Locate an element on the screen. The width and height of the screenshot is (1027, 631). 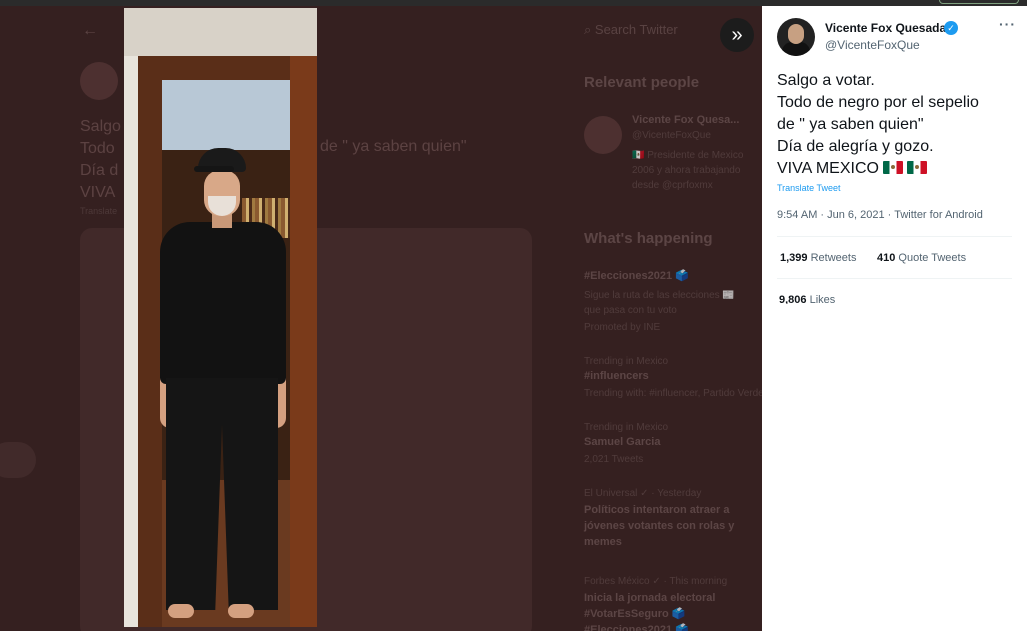
photo-wall is located at coordinates (131, 341).